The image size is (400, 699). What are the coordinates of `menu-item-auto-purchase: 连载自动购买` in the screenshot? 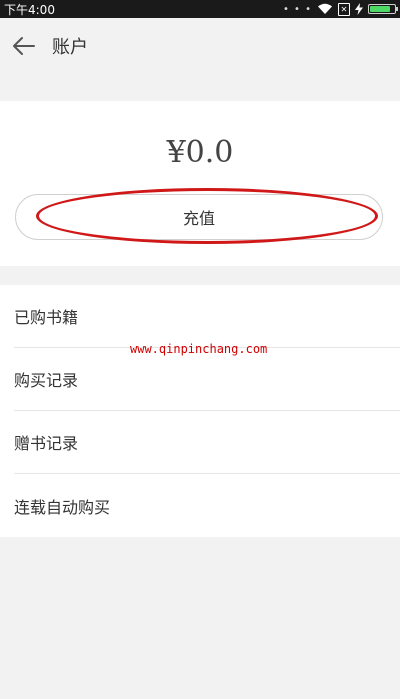 It's located at (207, 505).